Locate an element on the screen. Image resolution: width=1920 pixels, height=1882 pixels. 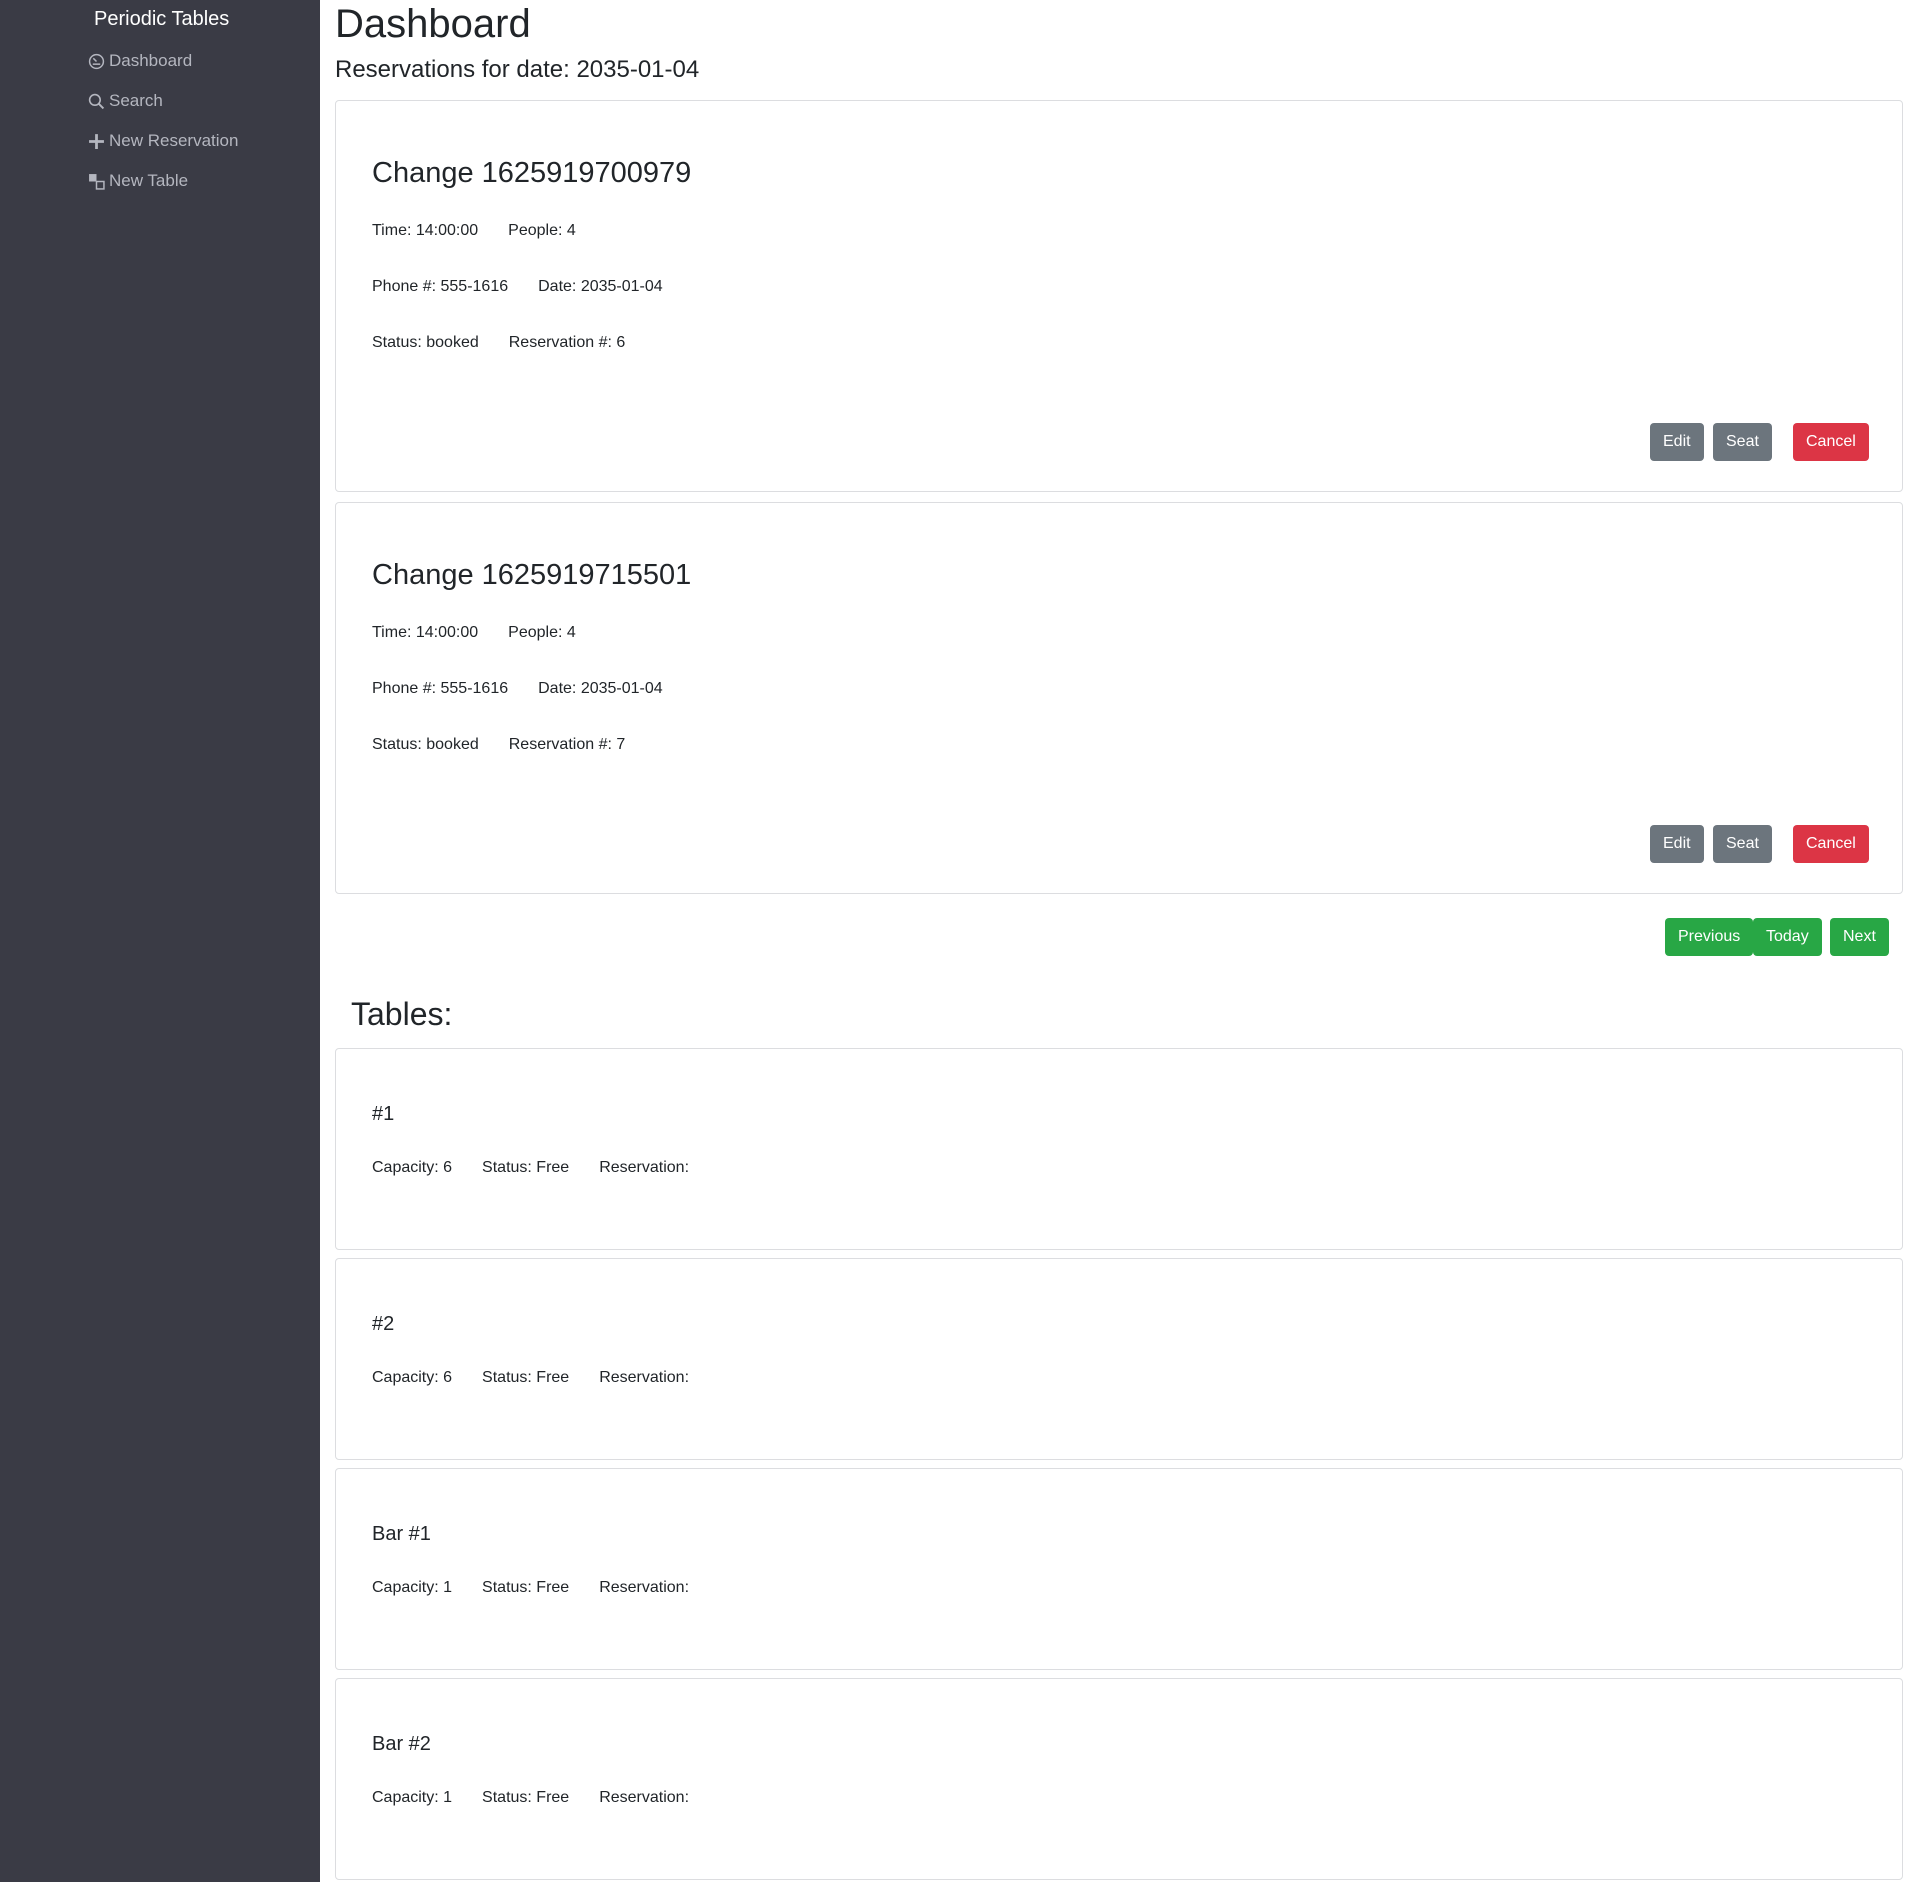
reservation-status-id: Status: booked Reservation #: 6 is located at coordinates (513, 343).